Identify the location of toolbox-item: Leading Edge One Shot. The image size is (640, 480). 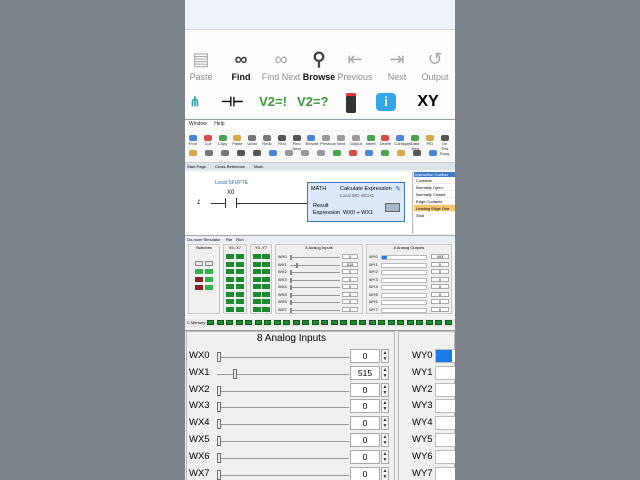
(434, 211).